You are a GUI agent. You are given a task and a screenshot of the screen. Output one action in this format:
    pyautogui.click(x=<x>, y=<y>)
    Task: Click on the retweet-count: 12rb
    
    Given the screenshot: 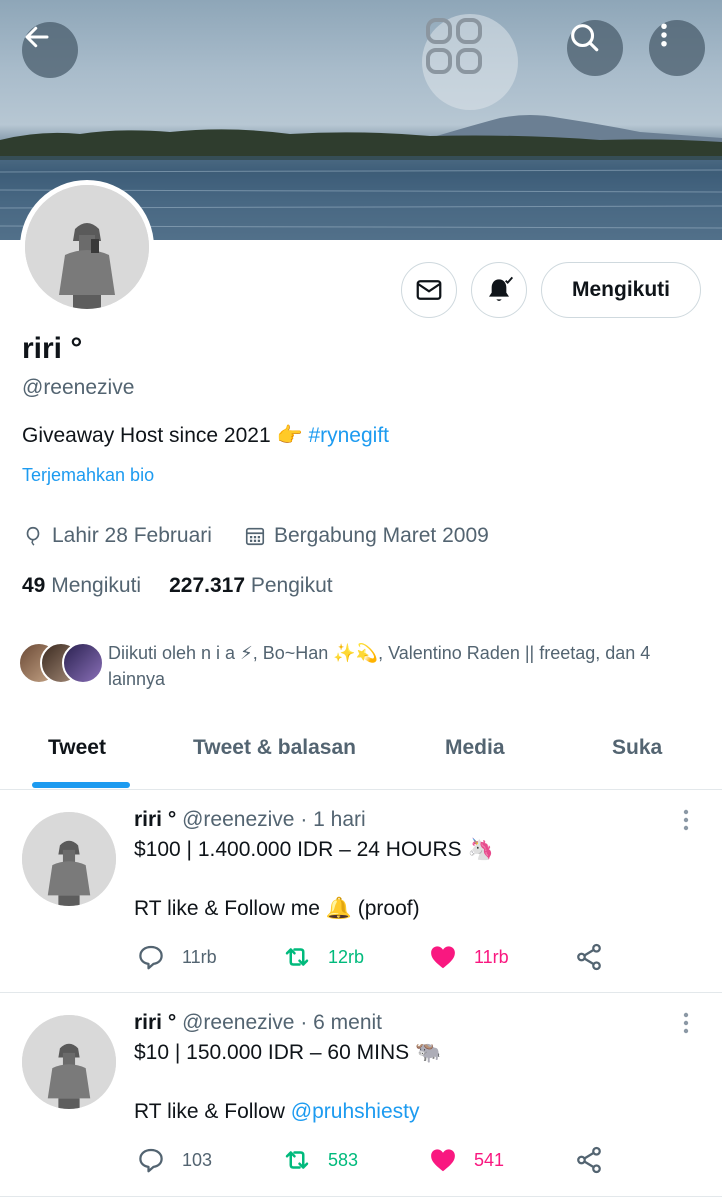 What is the action you would take?
    pyautogui.click(x=346, y=956)
    